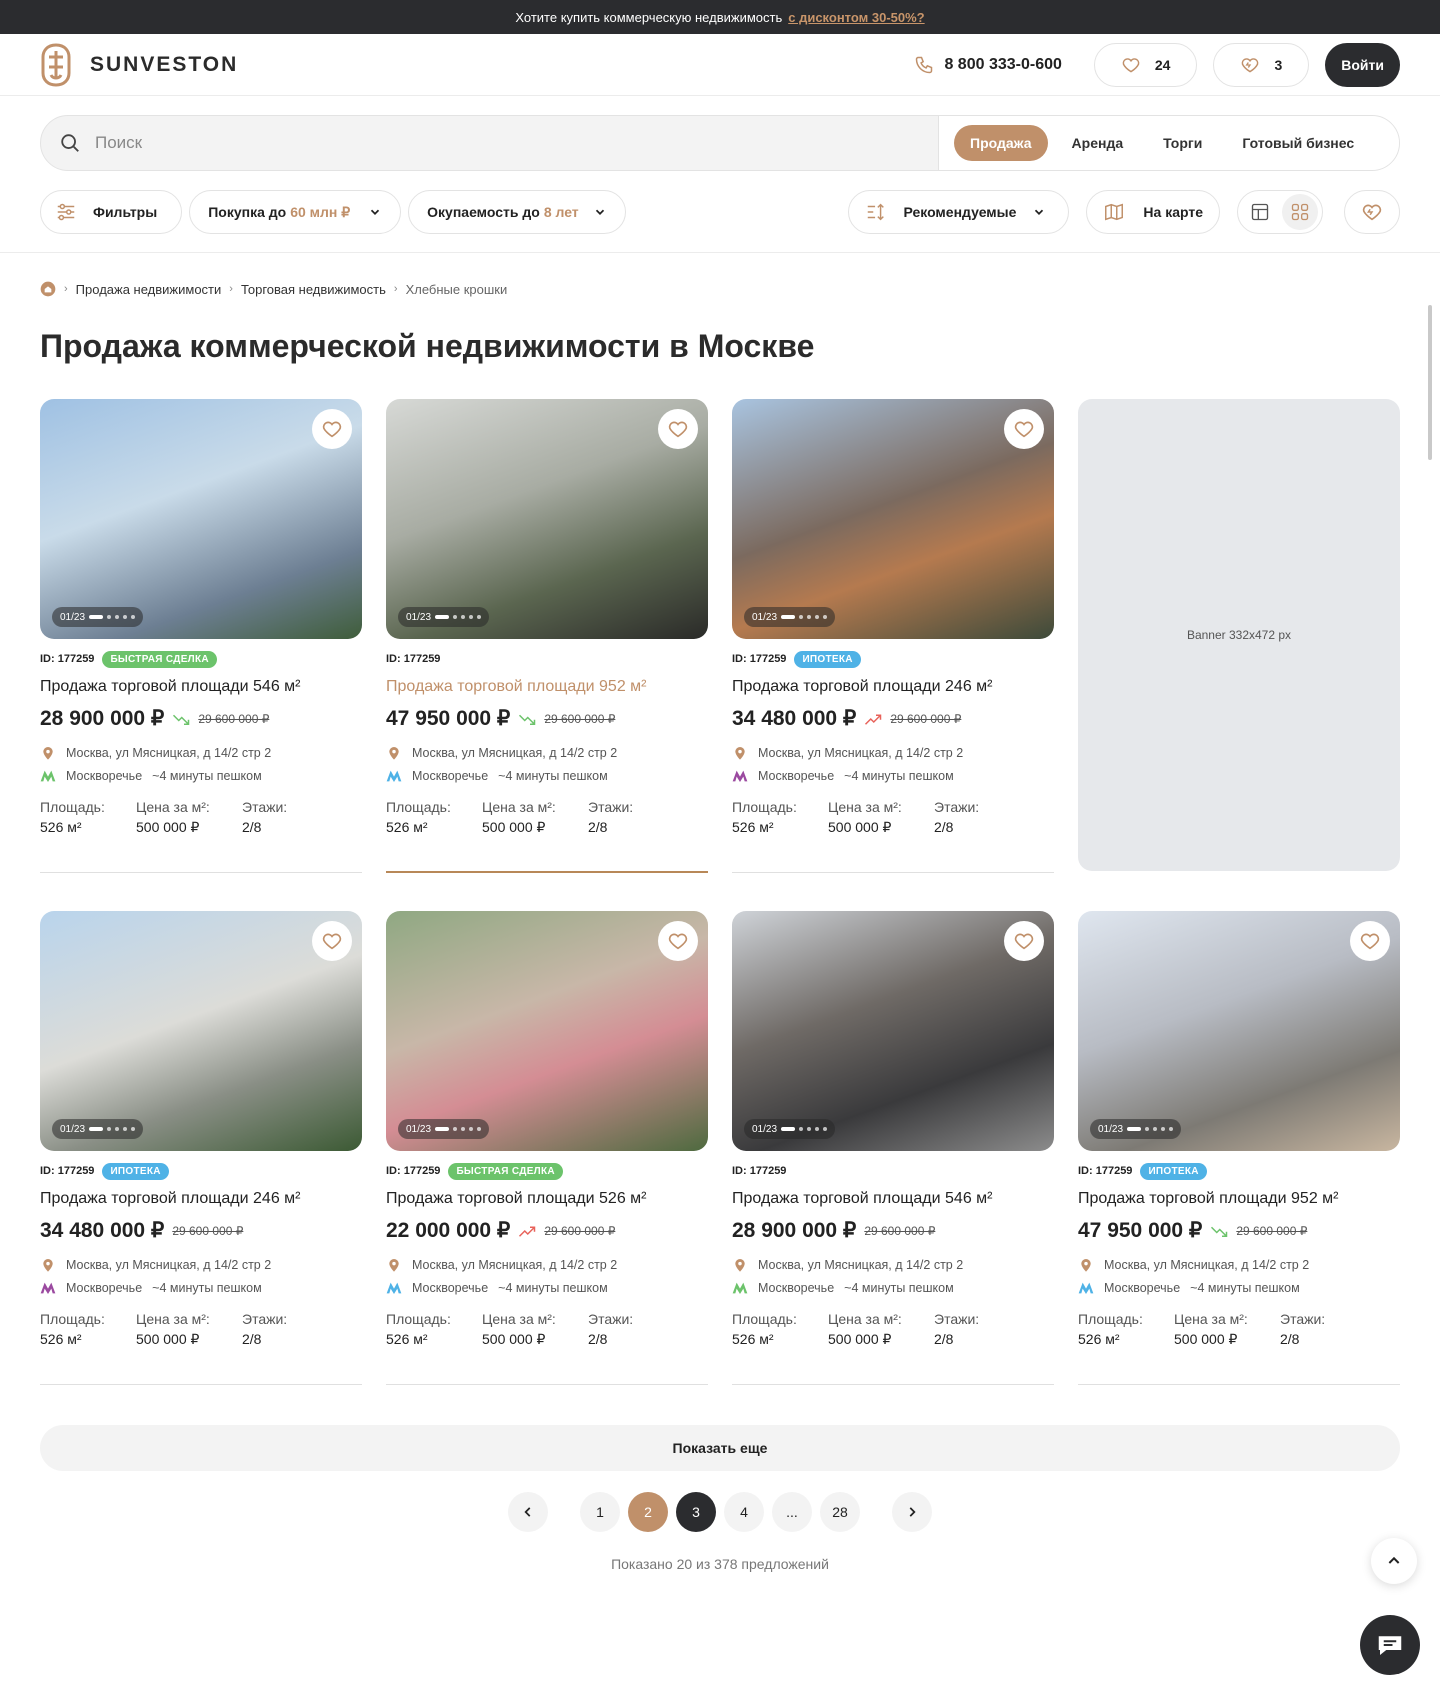  I want to click on list-view-button, so click(1260, 212).